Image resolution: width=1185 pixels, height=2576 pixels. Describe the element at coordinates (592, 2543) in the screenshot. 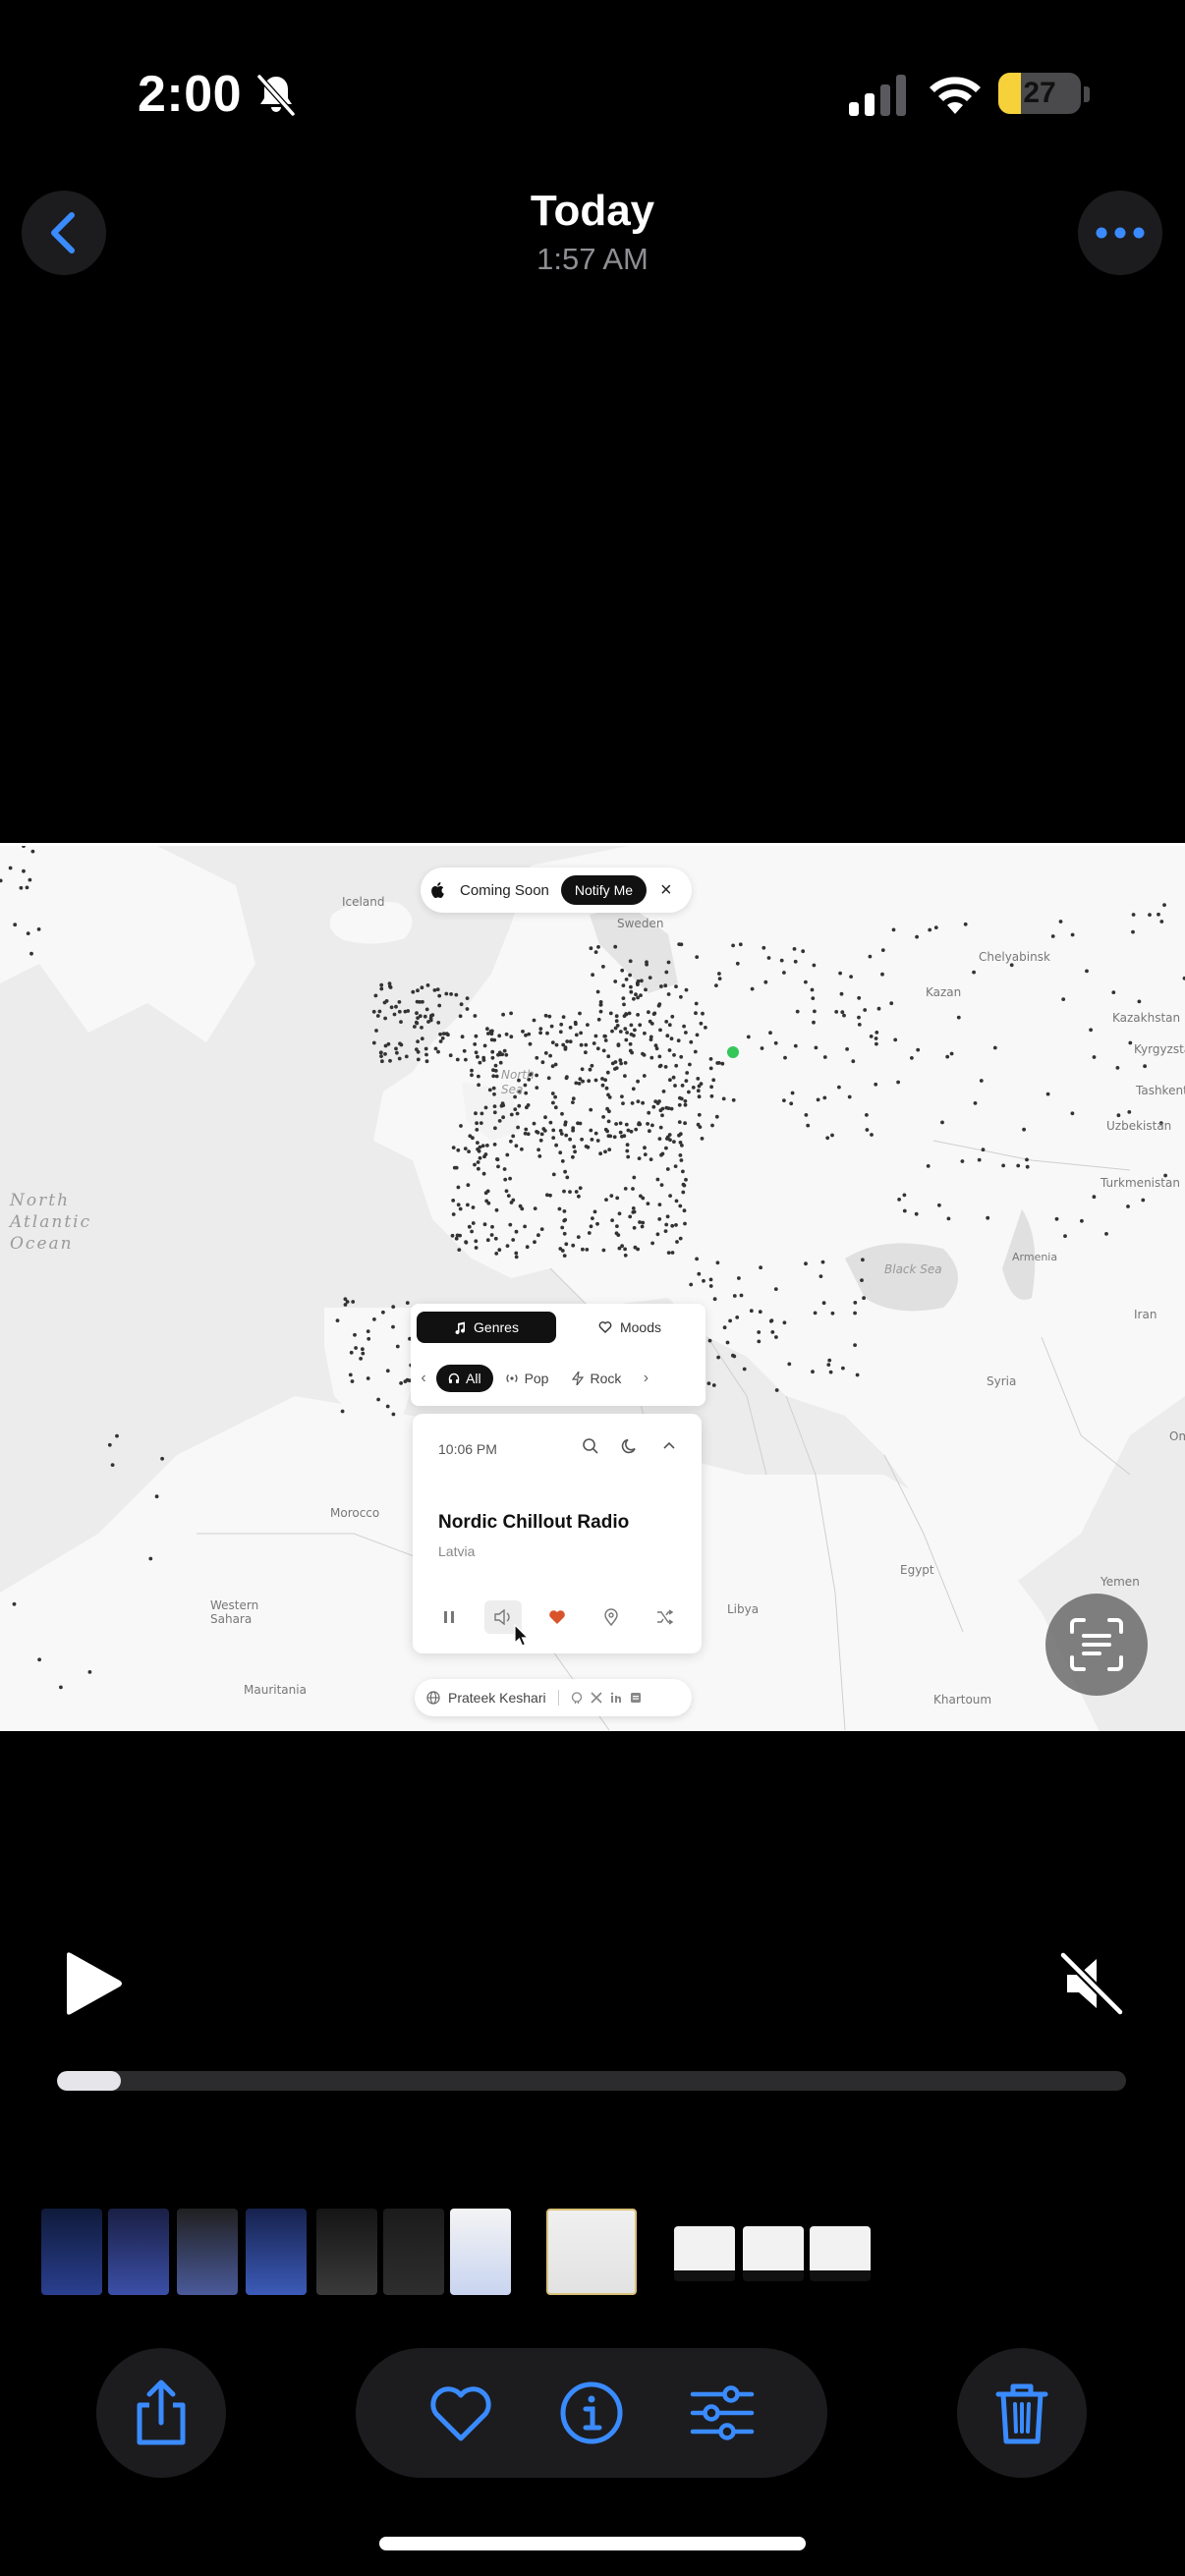

I see `home-indicator` at that location.